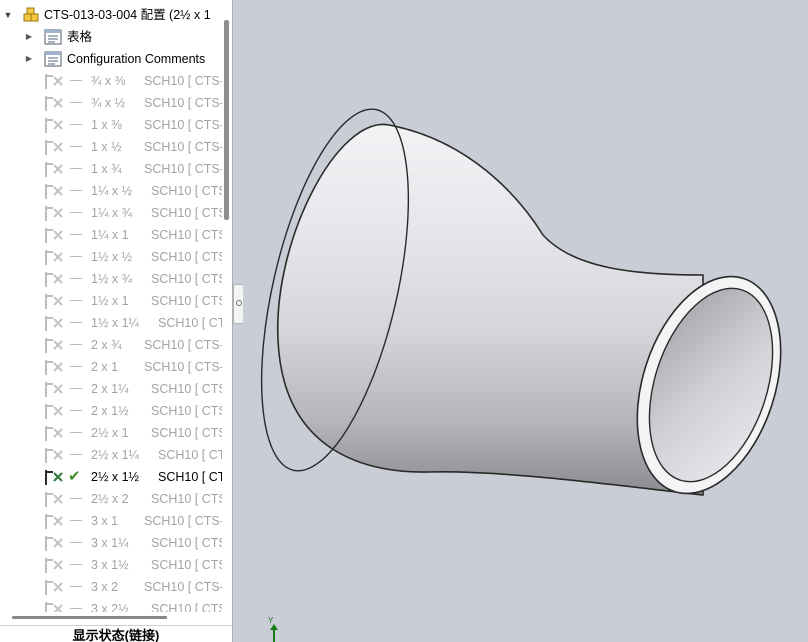 This screenshot has width=808, height=642. I want to click on config-size: 3 x 1¼, so click(110, 543).